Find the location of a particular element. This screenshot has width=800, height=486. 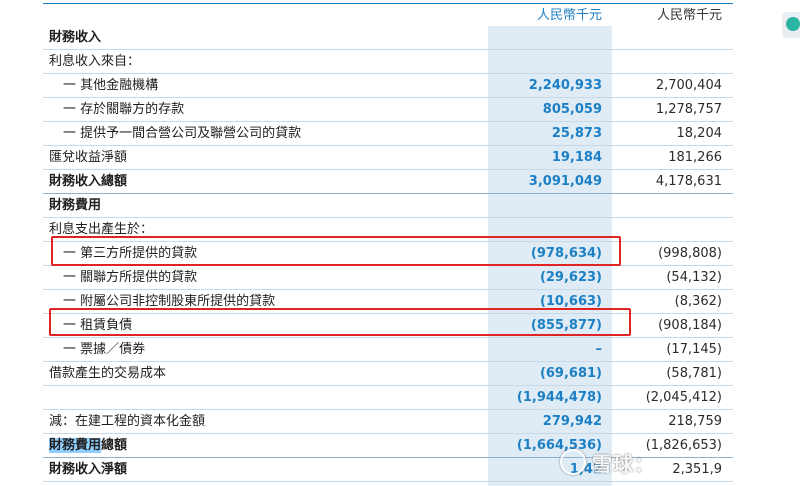

label-rest: 總額 is located at coordinates (114, 445).